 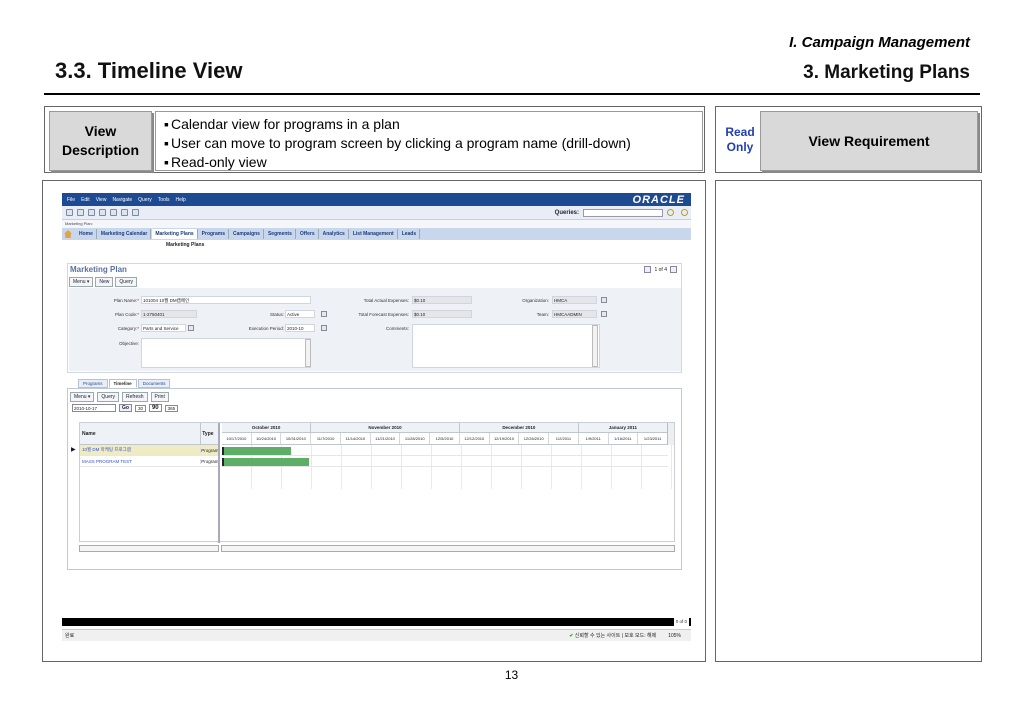 What do you see at coordinates (604, 314) in the screenshot?
I see `team-picker-icon` at bounding box center [604, 314].